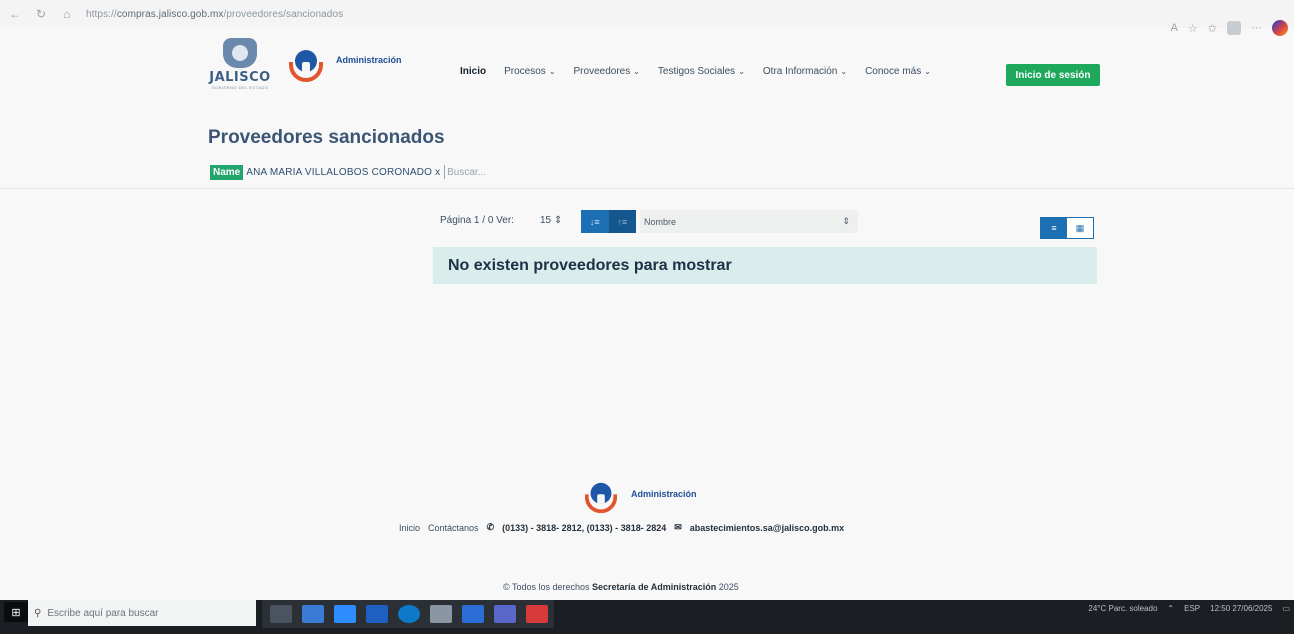 The height and width of the screenshot is (634, 1294). What do you see at coordinates (678, 527) in the screenshot?
I see `email-icon: ✉` at bounding box center [678, 527].